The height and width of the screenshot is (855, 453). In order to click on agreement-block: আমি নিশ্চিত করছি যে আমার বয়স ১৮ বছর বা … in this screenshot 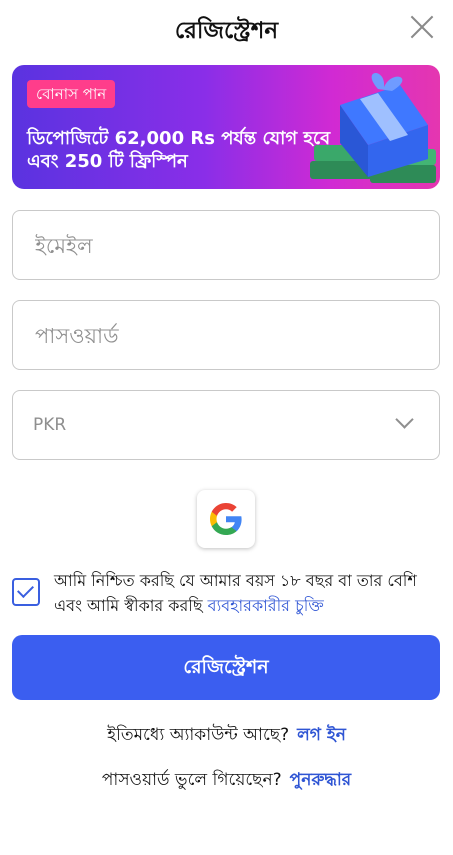, I will do `click(227, 596)`.